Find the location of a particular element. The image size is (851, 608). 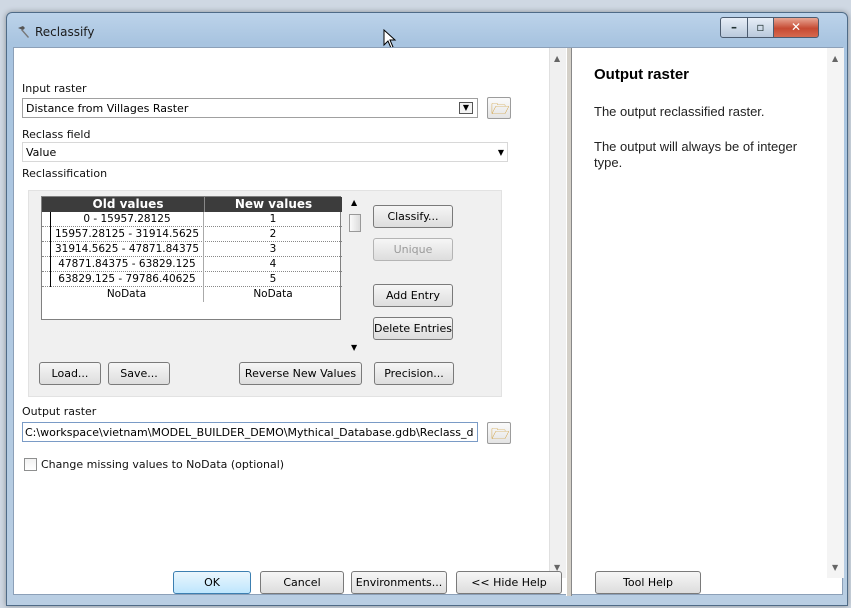

column-header-old-values: Old values is located at coordinates (128, 204).